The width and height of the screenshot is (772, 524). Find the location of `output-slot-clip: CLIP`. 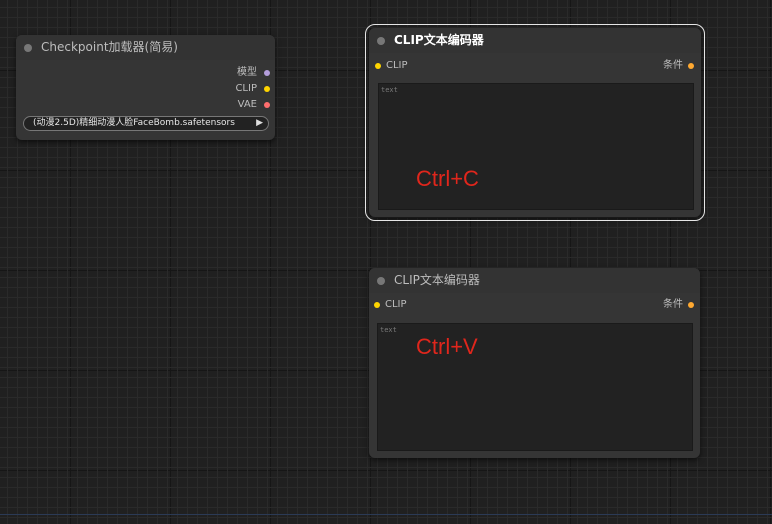

output-slot-clip: CLIP is located at coordinates (252, 89).